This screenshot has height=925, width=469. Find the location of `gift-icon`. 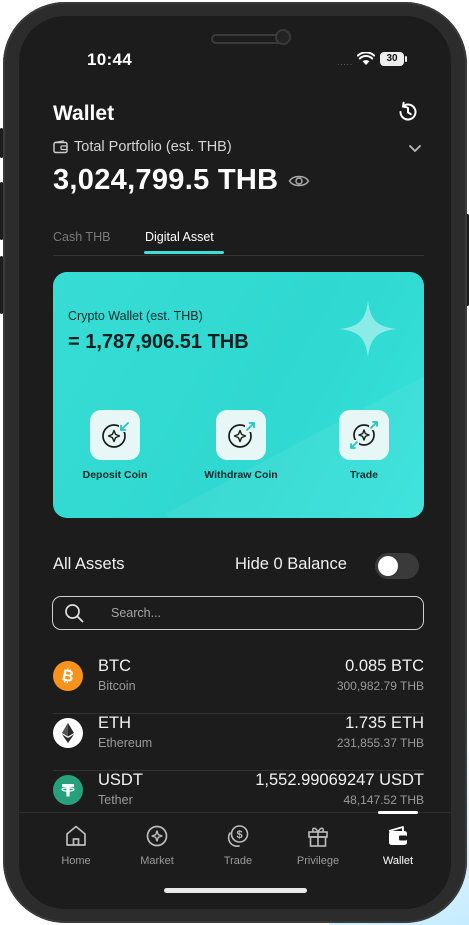

gift-icon is located at coordinates (318, 837).